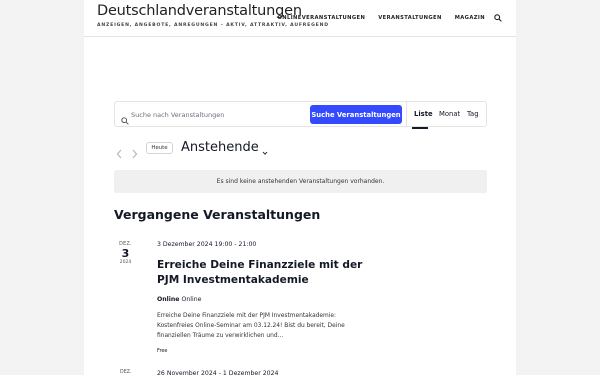 The image size is (600, 377). Describe the element at coordinates (42, 187) in the screenshot. I see `page-margin-left` at that location.